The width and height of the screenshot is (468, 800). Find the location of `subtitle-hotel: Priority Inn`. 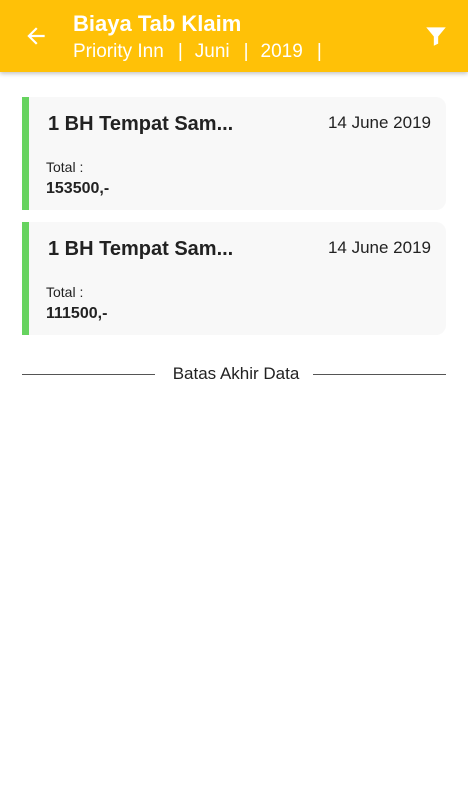

subtitle-hotel: Priority Inn is located at coordinates (118, 51).